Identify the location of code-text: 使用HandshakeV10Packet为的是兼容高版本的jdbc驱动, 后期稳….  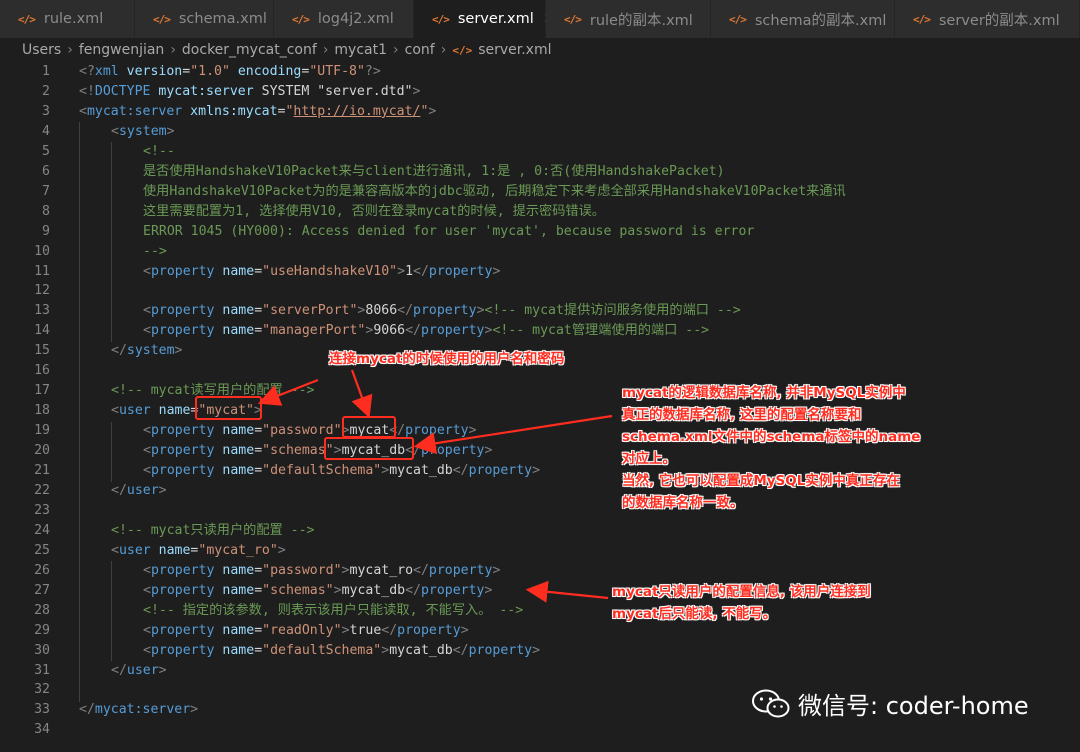
(494, 192).